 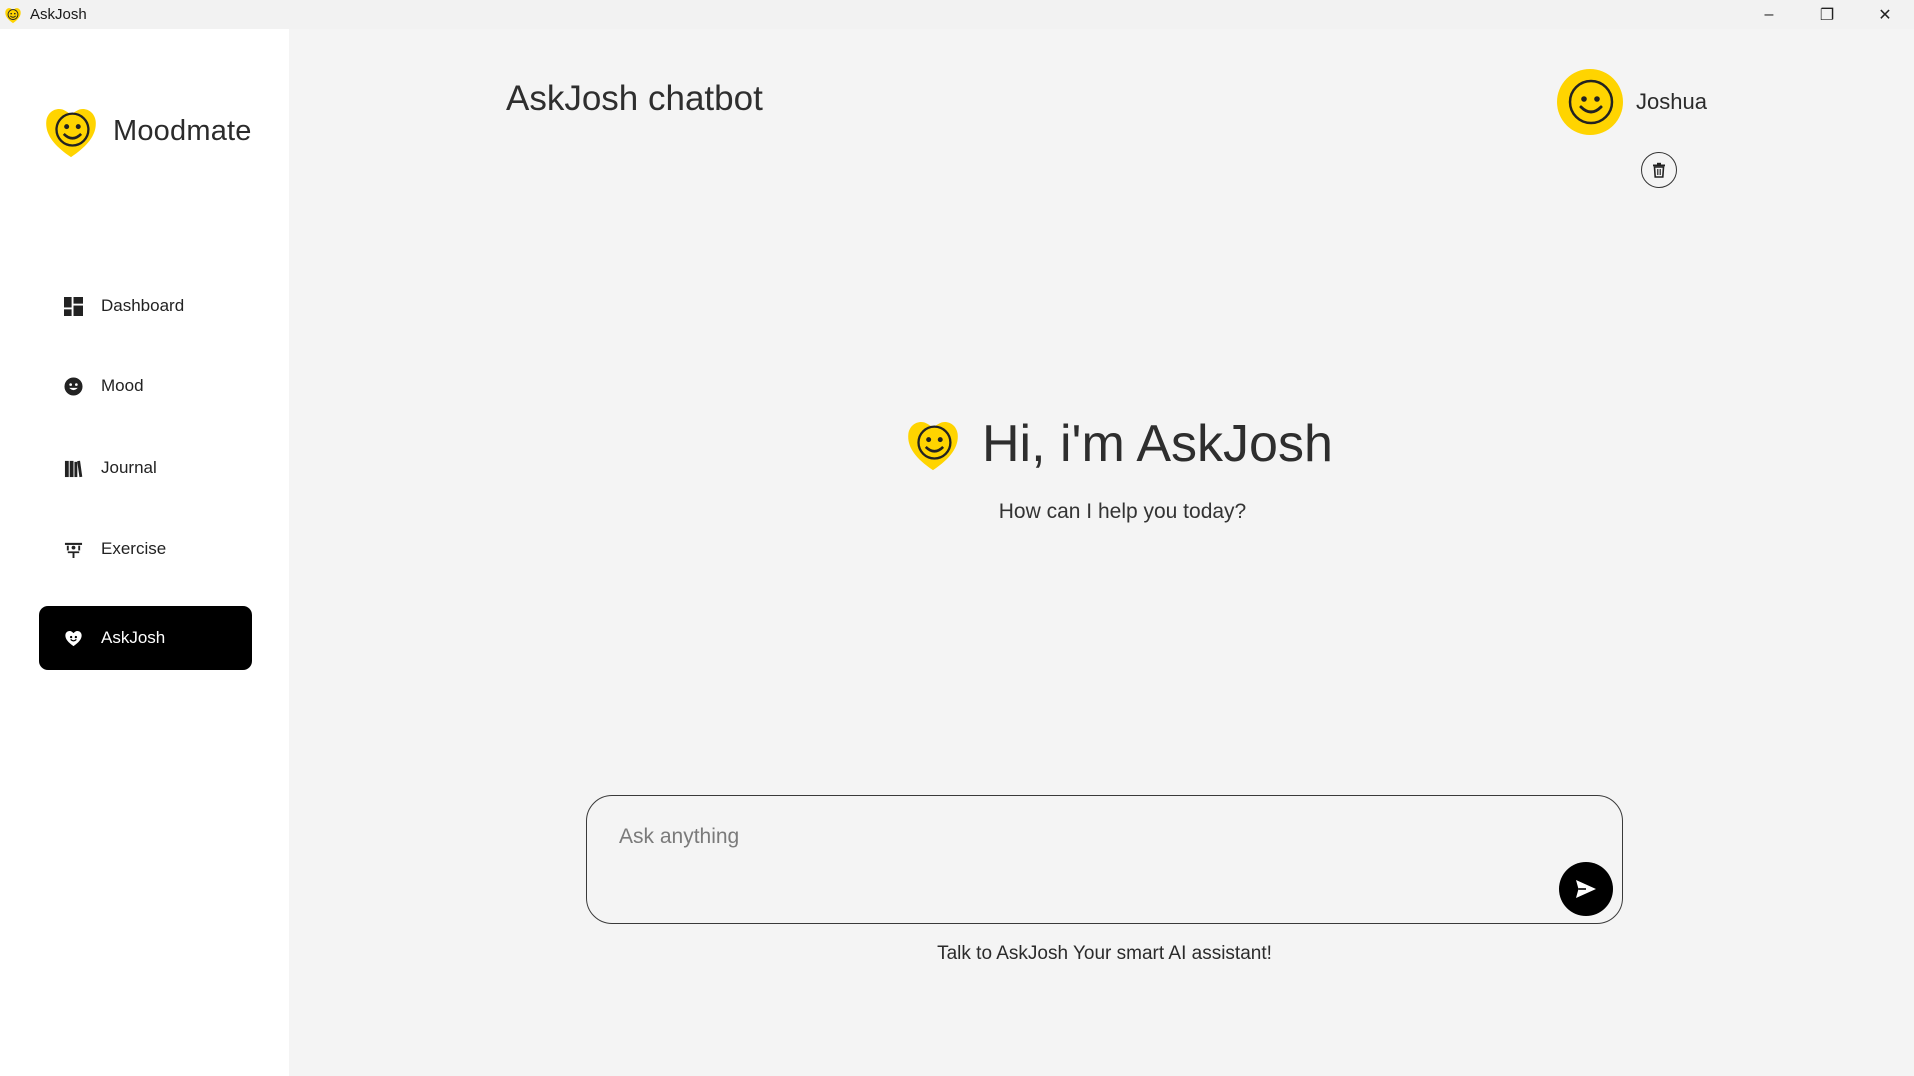 I want to click on sidebar-item-exercise: Exercise, so click(x=145, y=549).